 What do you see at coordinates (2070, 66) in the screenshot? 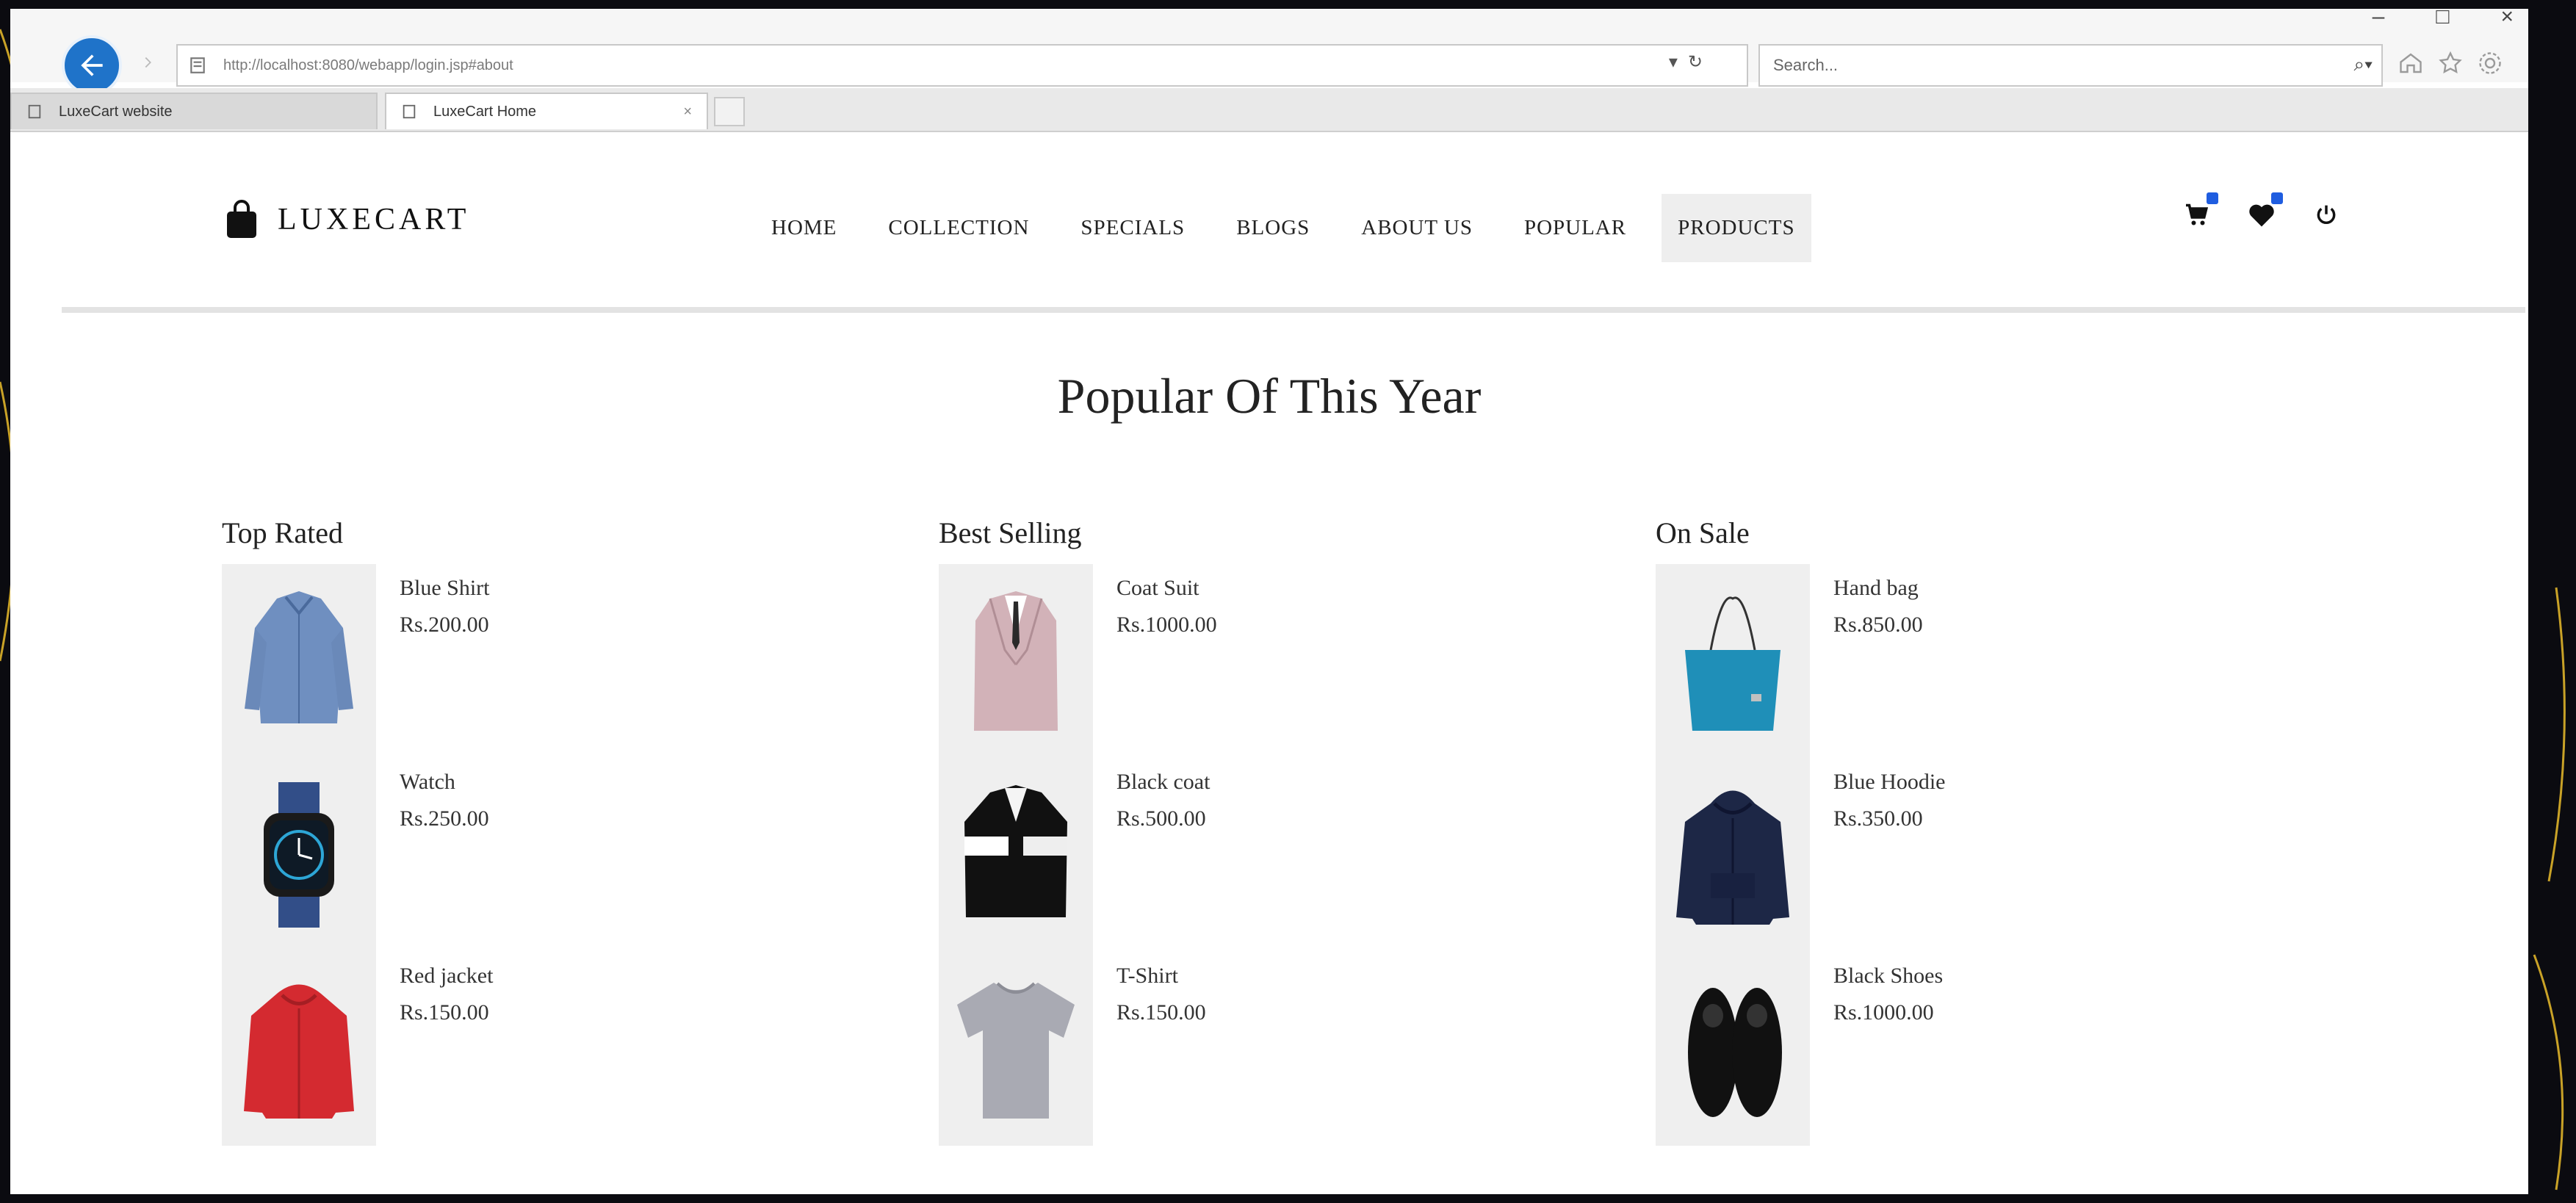
I see `search-box: Search... ⌕▾` at bounding box center [2070, 66].